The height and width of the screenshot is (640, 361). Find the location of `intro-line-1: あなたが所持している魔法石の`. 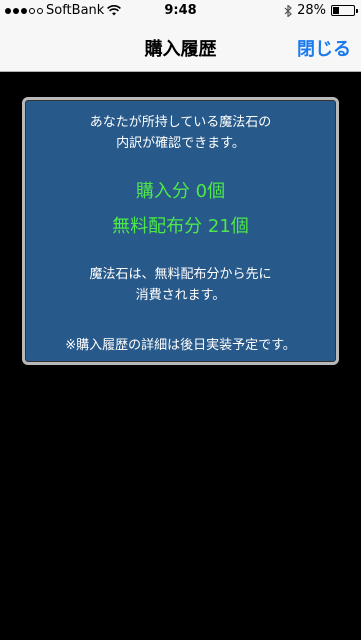

intro-line-1: あなたが所持している魔法石の is located at coordinates (180, 122).